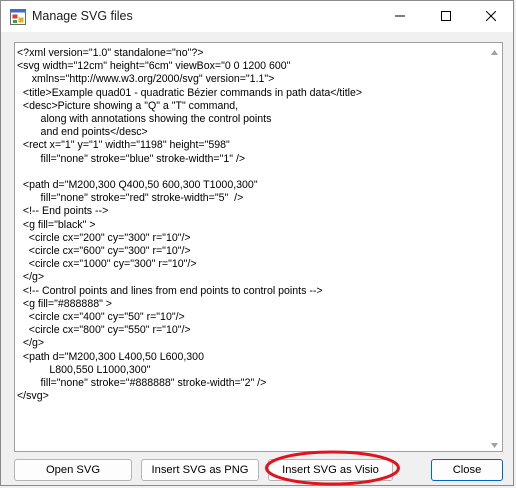  Describe the element at coordinates (104, 237) in the screenshot. I see `code-line: <circle cx="200" cy="300" r="10"/>` at that location.